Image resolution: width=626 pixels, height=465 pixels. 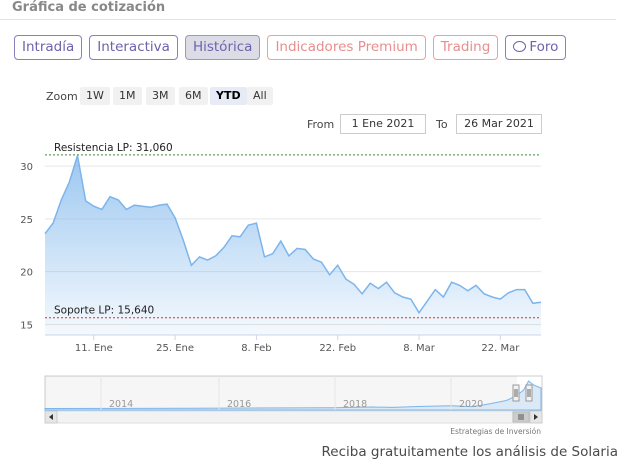 I want to click on y-tick-label: 30, so click(x=26, y=167).